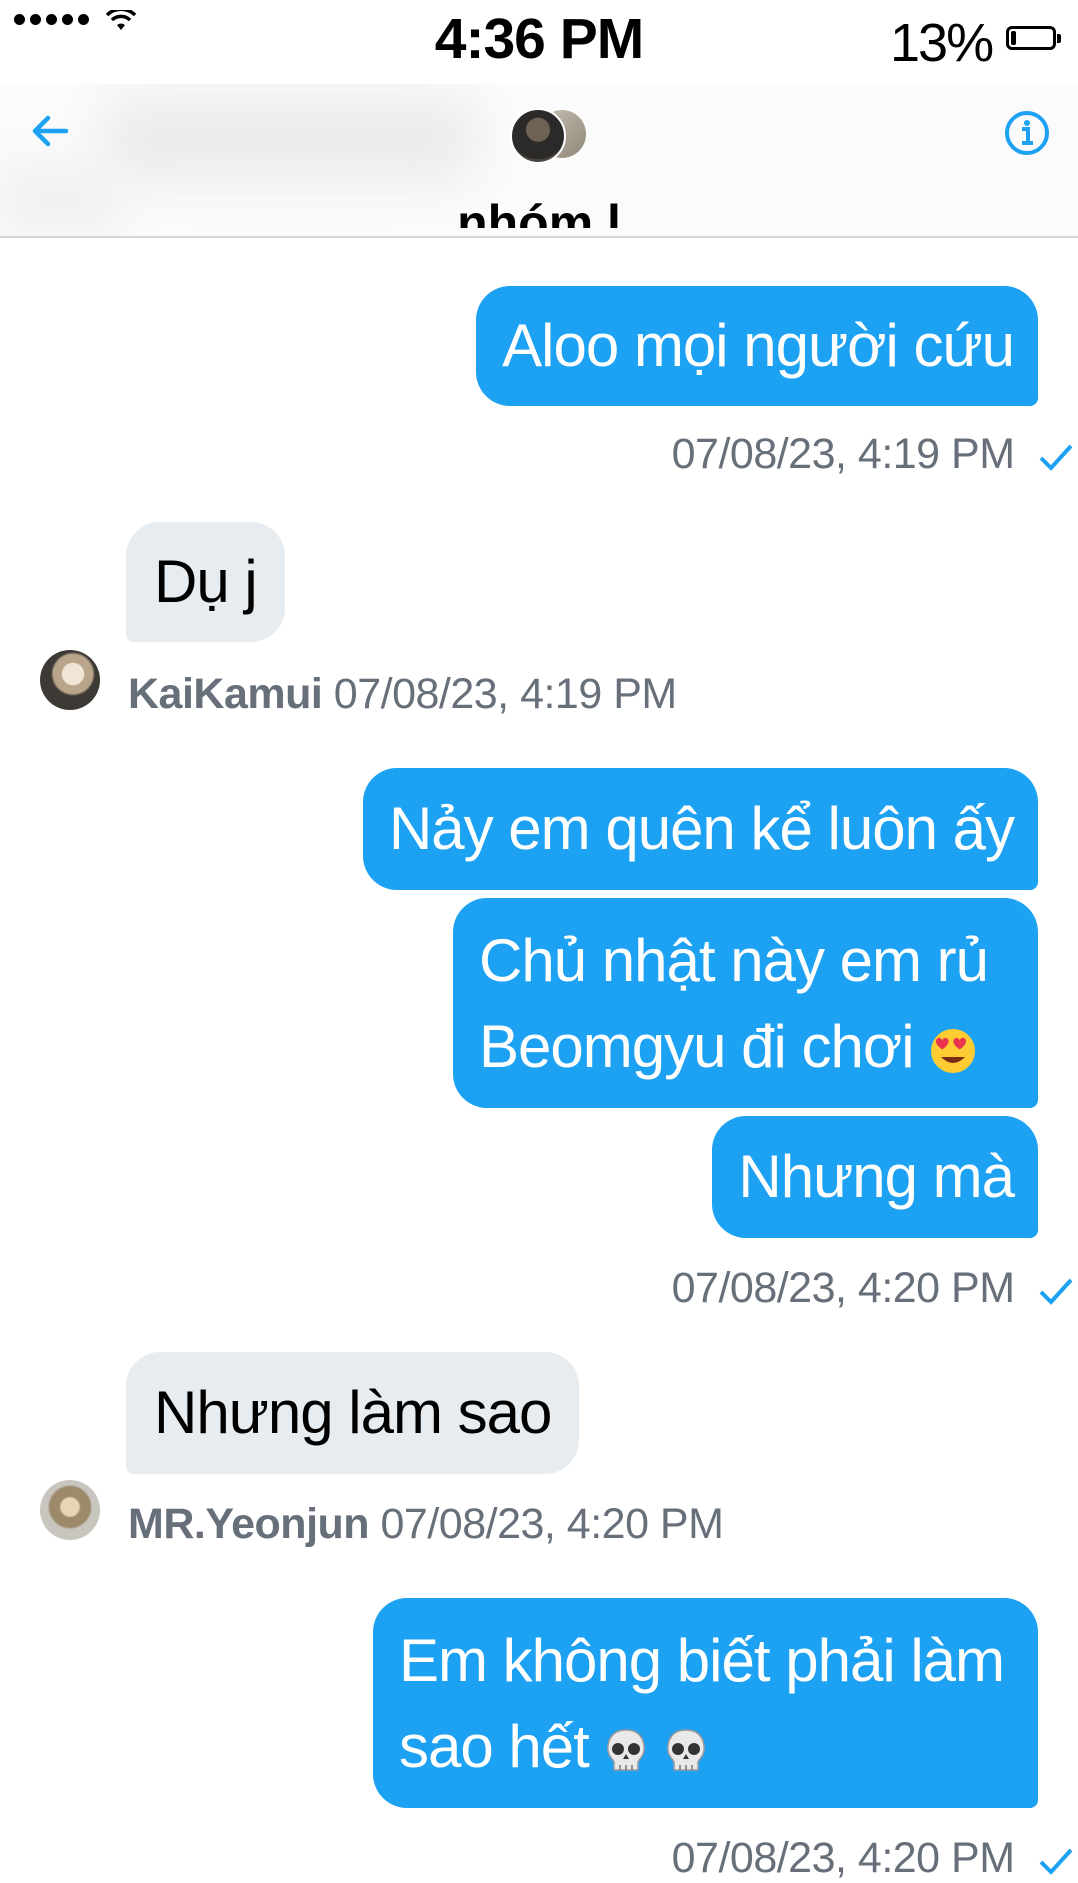 The image size is (1078, 1883). I want to click on message-text: Aloo mọi người cứu, so click(758, 345).